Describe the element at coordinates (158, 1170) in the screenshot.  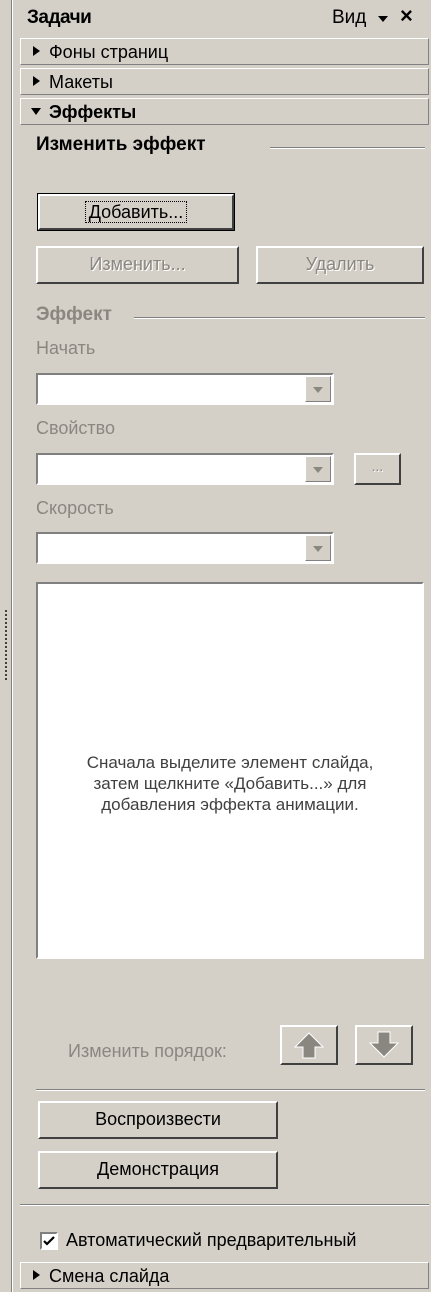
I see `slideshow-button: Демонстрация` at that location.